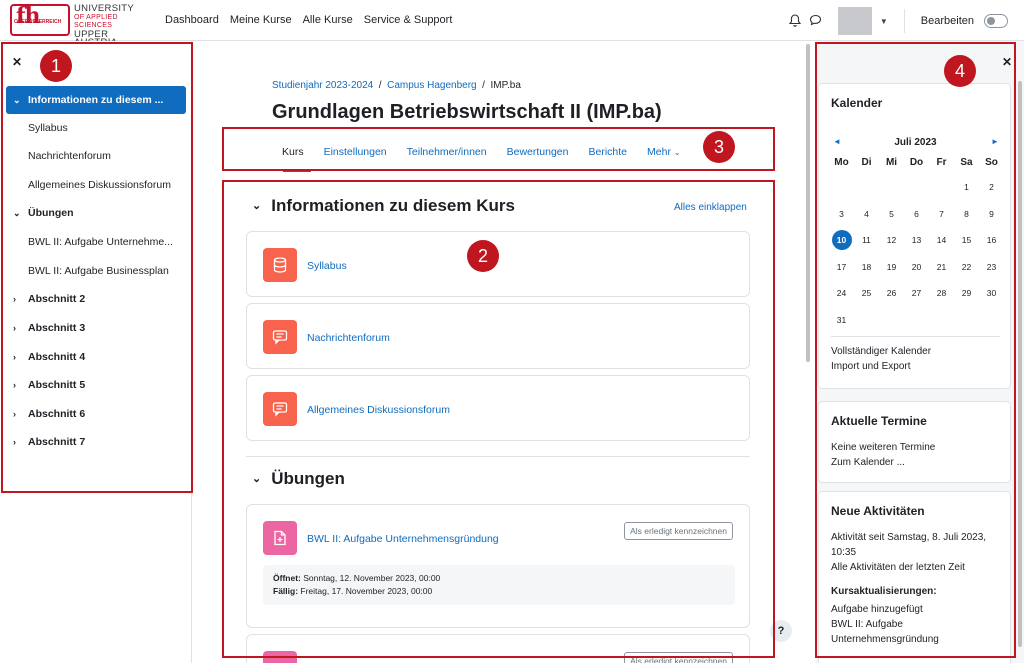  I want to click on nav-service-support: Service & Support, so click(408, 20).